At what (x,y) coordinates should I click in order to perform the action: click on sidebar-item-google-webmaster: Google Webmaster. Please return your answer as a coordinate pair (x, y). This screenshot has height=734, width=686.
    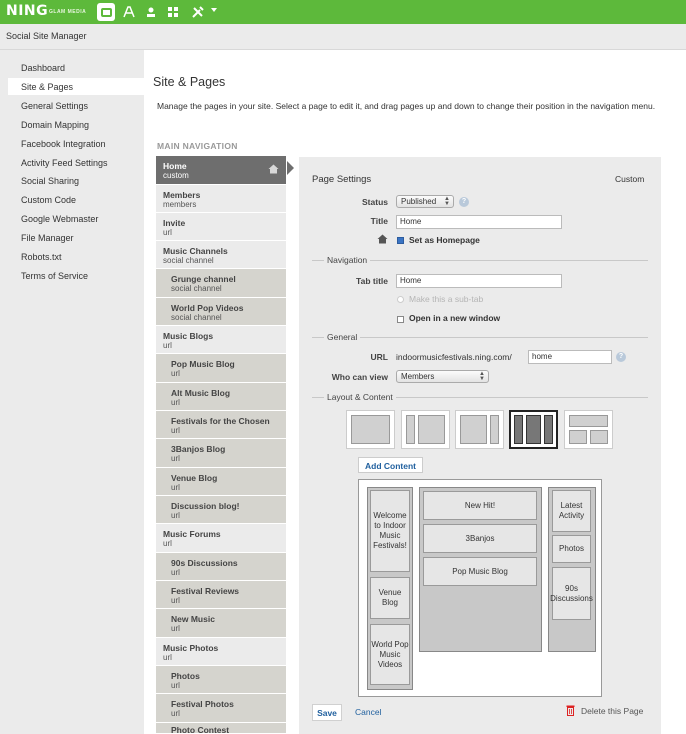
    Looking at the image, I should click on (76, 218).